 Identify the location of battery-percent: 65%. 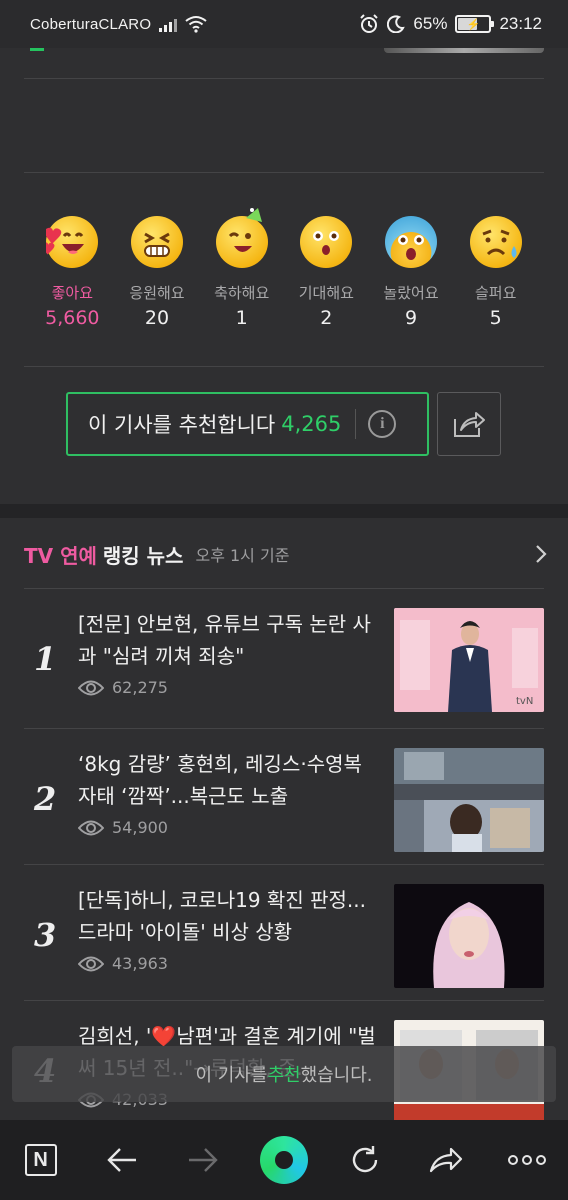
(430, 23).